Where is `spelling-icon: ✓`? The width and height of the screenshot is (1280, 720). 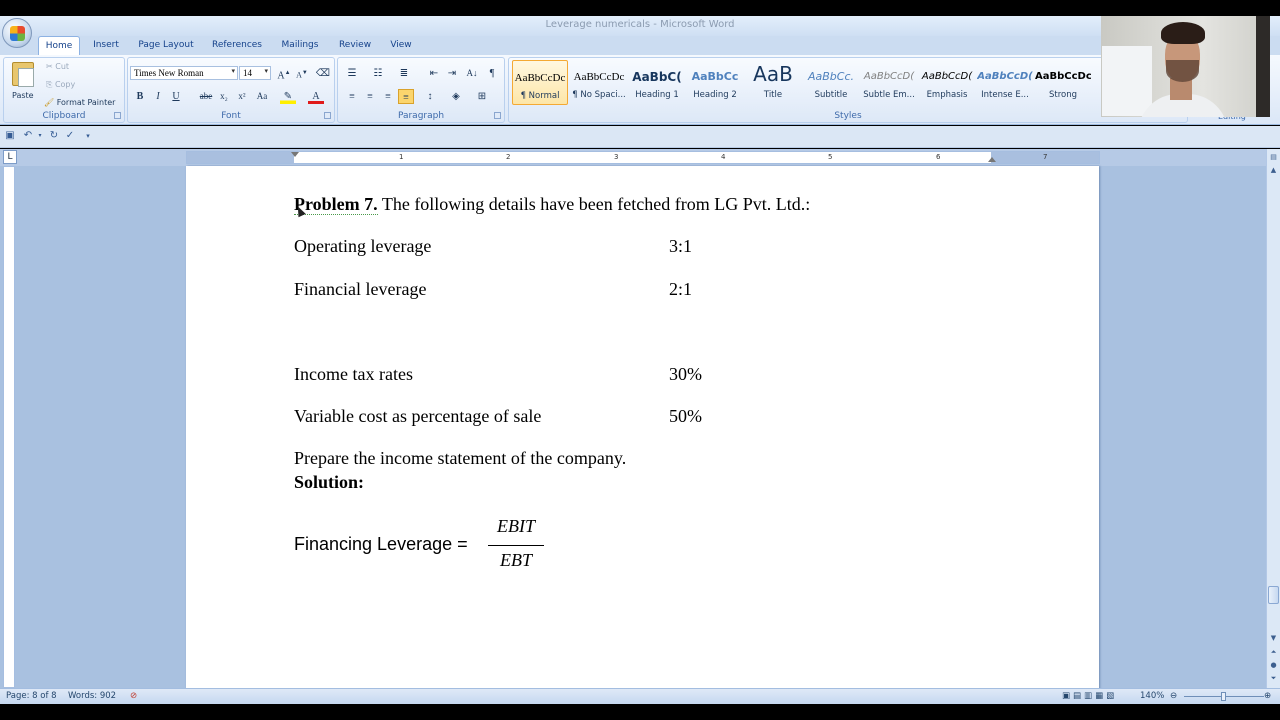 spelling-icon: ✓ is located at coordinates (70, 136).